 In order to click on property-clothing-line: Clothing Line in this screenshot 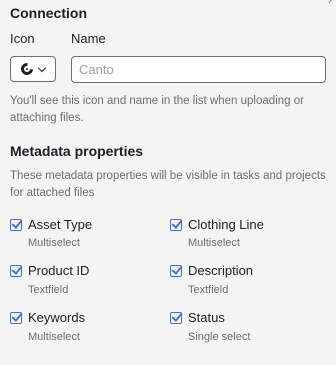, I will do `click(217, 224)`.